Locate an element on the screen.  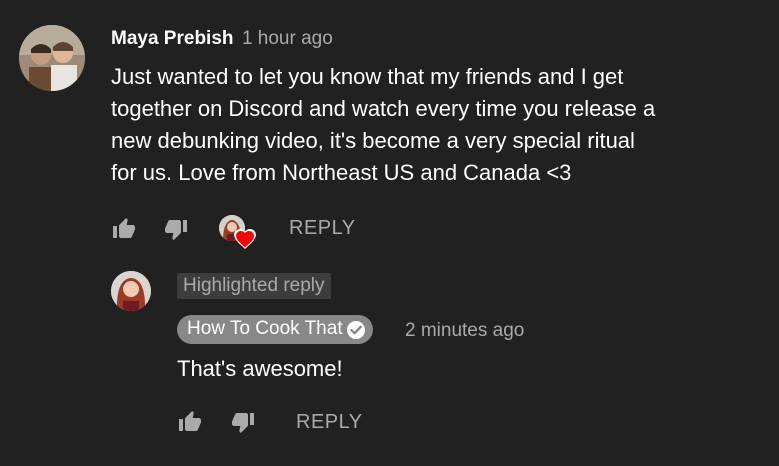
commenter-avatar is located at coordinates (52, 58).